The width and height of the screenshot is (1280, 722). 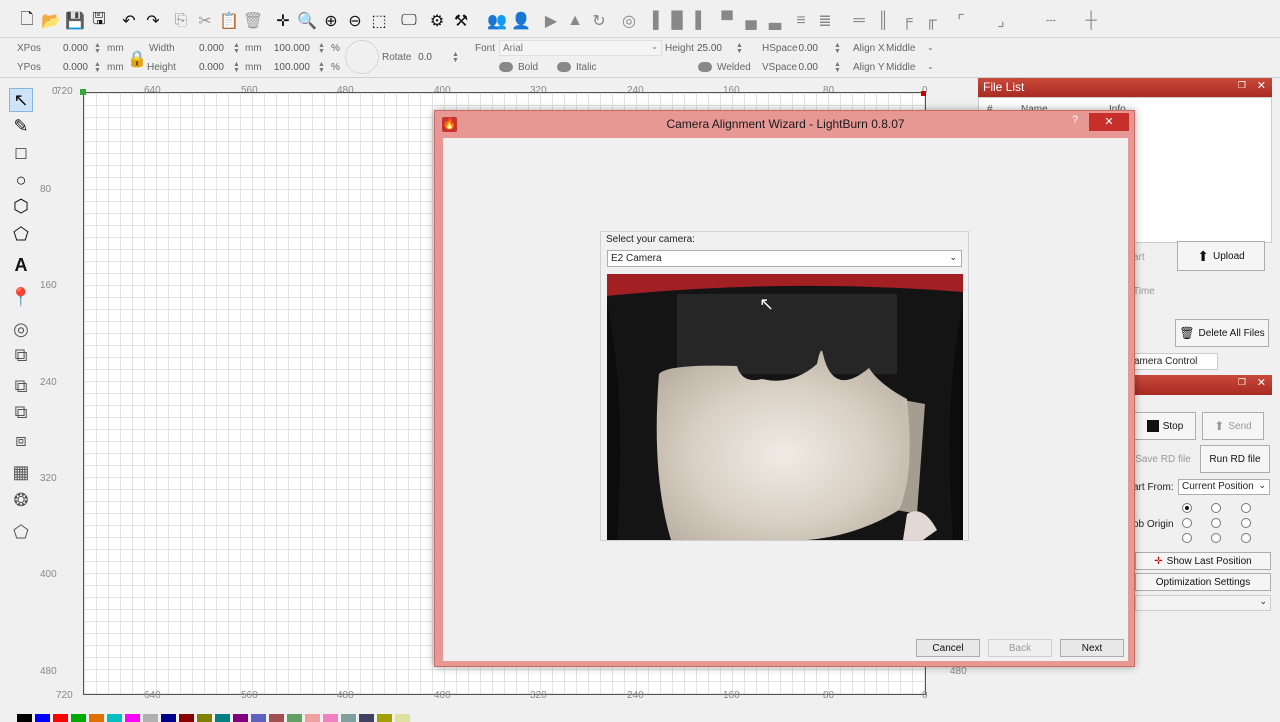 What do you see at coordinates (21, 355) in the screenshot?
I see `boolean-union-icon: ⧉` at bounding box center [21, 355].